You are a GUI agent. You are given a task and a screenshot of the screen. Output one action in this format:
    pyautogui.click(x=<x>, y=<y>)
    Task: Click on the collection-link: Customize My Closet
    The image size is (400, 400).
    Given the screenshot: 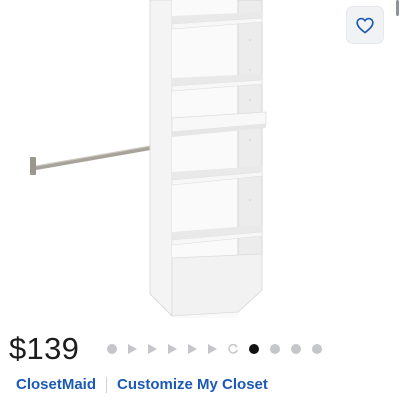 What is the action you would take?
    pyautogui.click(x=192, y=384)
    